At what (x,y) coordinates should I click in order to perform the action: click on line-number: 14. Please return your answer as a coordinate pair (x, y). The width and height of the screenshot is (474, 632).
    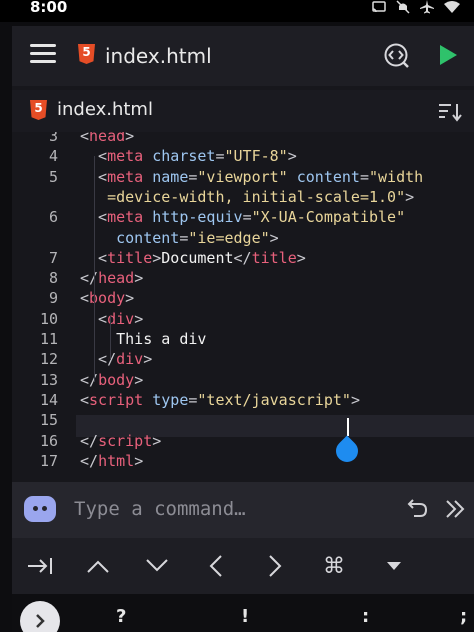
    Looking at the image, I should click on (48, 399).